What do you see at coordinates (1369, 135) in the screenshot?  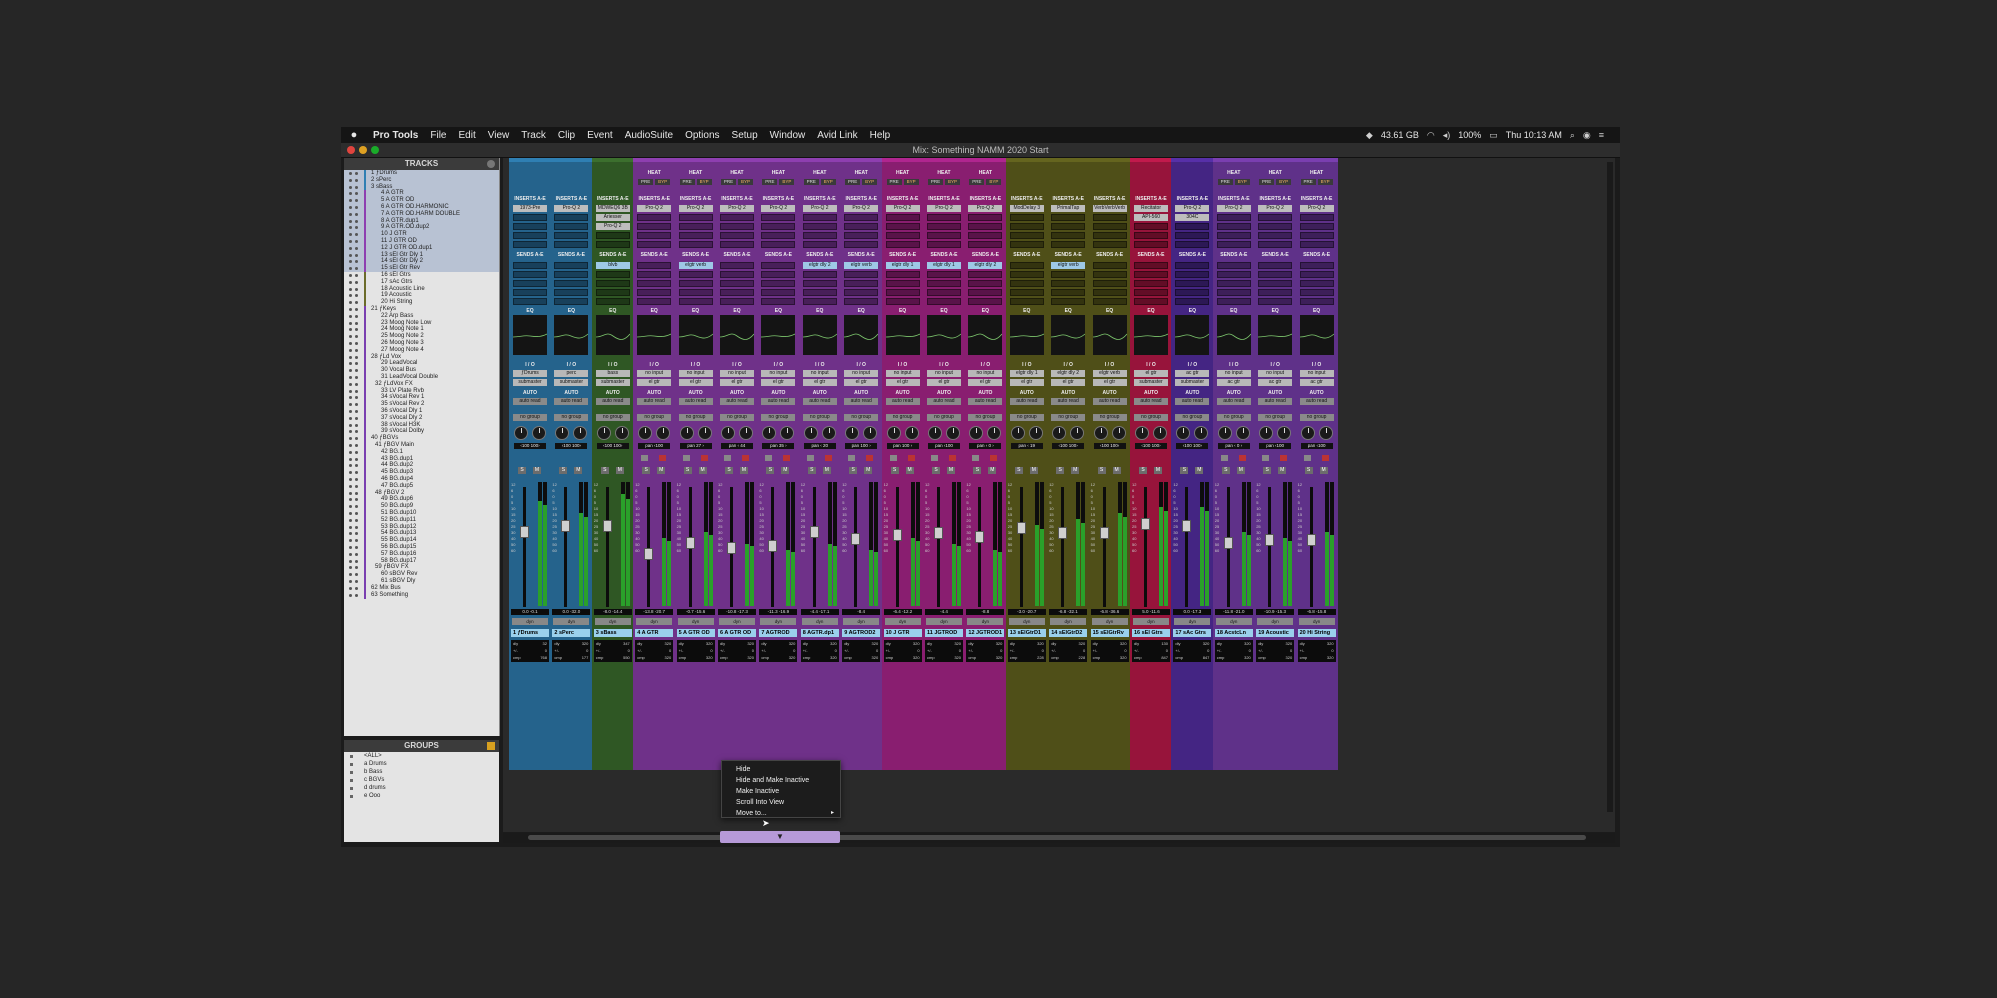 I see `disk-icon: ◆` at bounding box center [1369, 135].